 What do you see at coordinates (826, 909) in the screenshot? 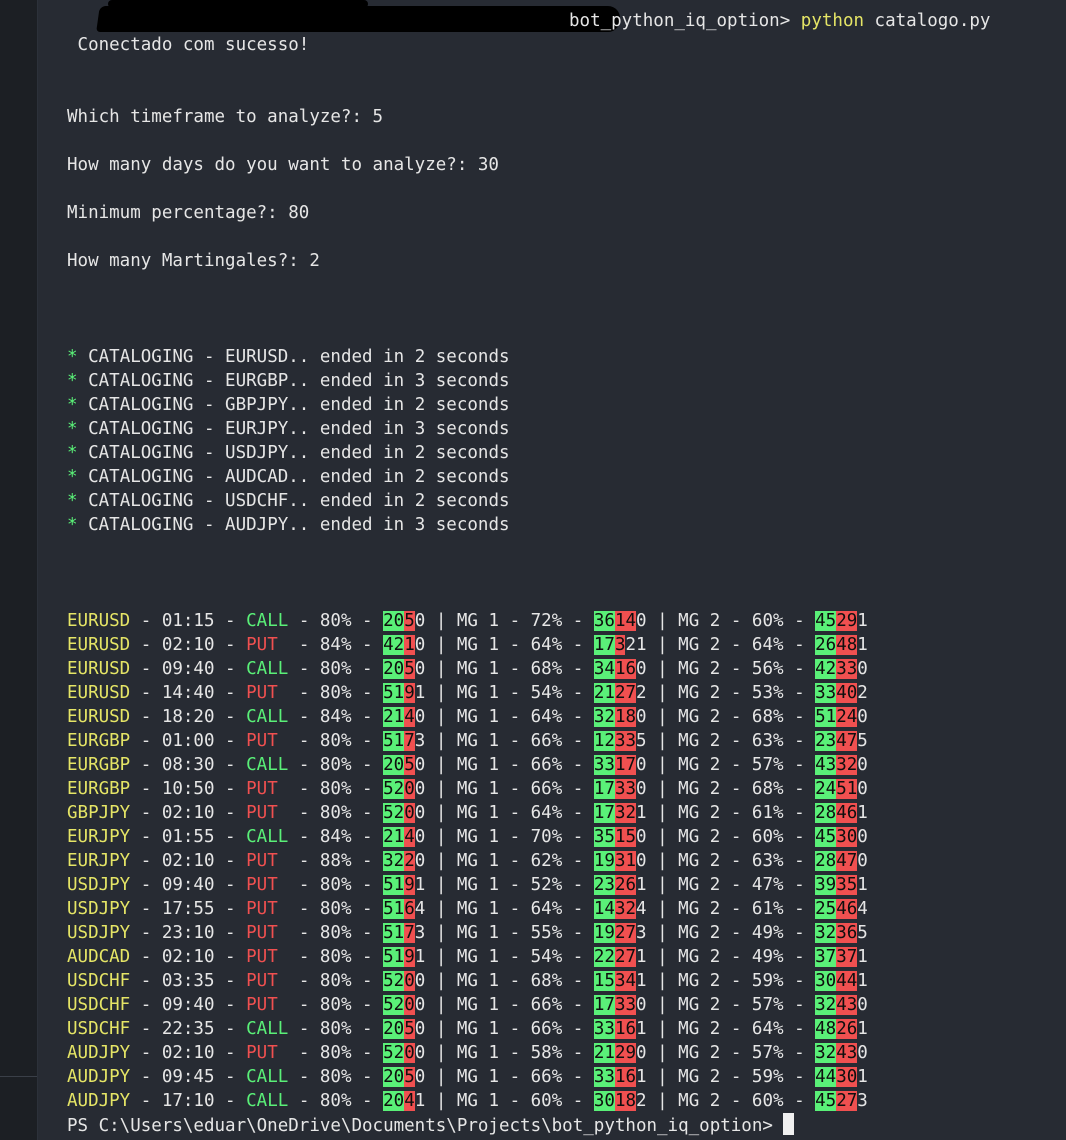
I see `mg2-win: 25` at bounding box center [826, 909].